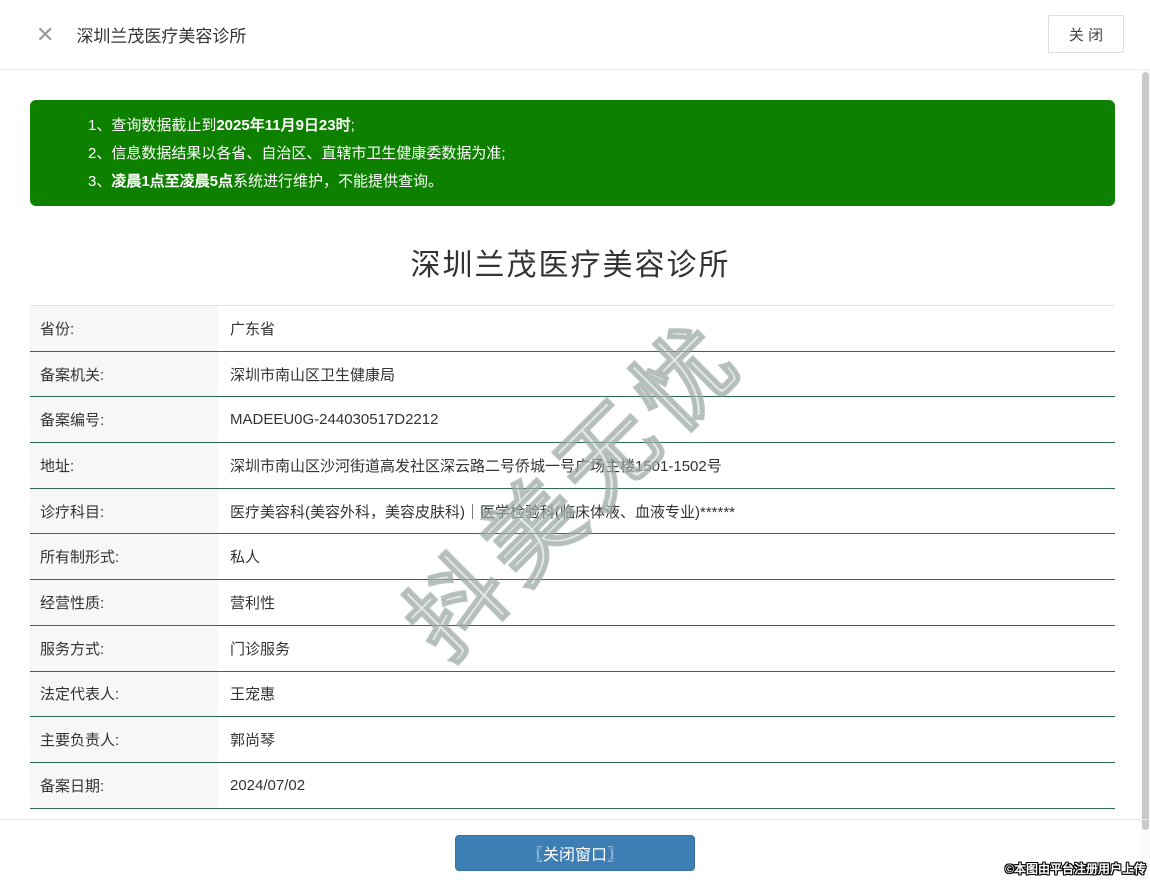 This screenshot has height=880, width=1150. I want to click on row-value: 王宠惠, so click(253, 695).